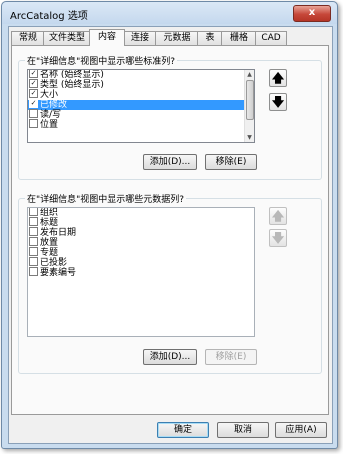 This screenshot has height=454, width=343. What do you see at coordinates (169, 13) in the screenshot?
I see `title-bar: ArcCatalog 选项 x` at bounding box center [169, 13].